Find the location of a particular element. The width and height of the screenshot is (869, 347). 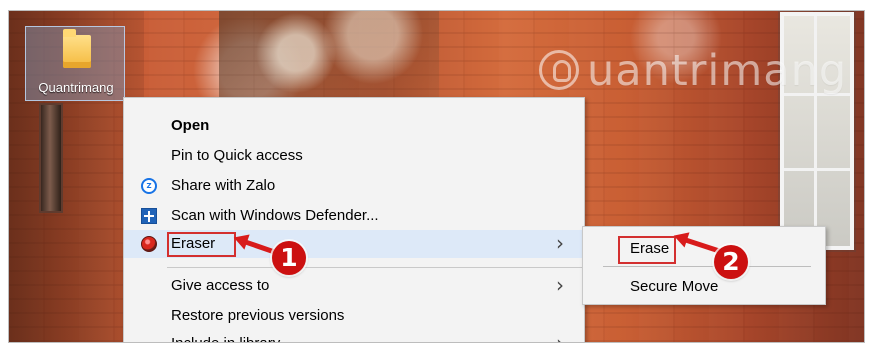

folder-icon is located at coordinates (77, 48).